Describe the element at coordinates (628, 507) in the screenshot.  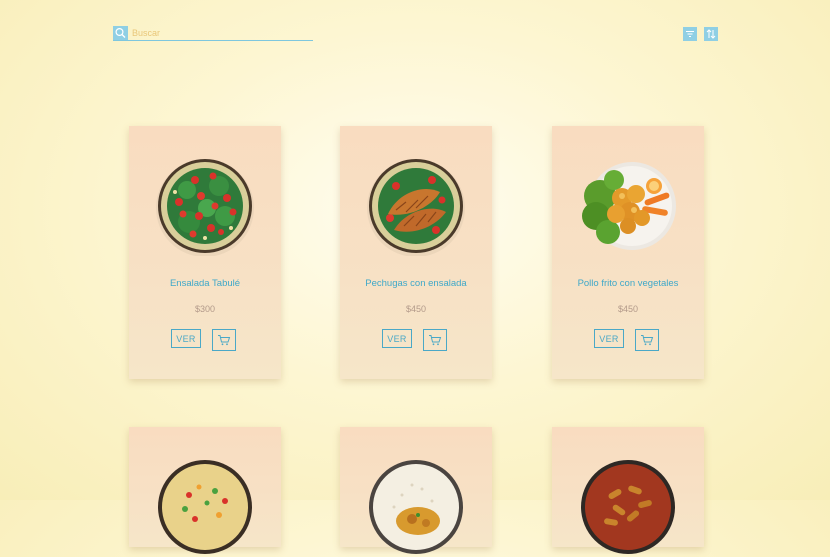
I see `pasta-dish-image` at that location.